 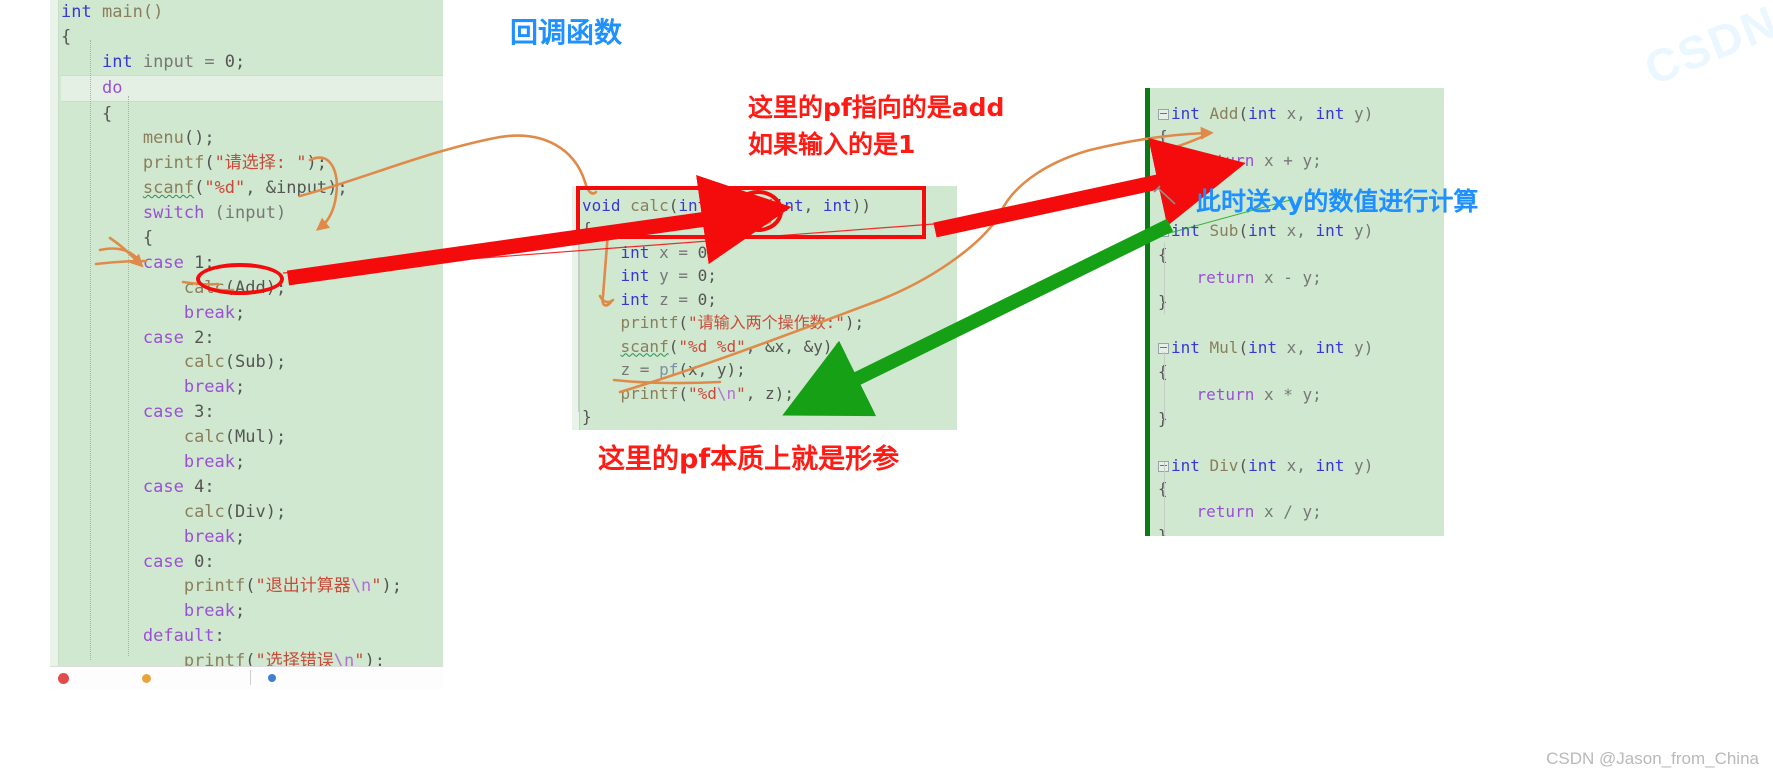 I want to click on code-line: do, so click(x=252, y=88).